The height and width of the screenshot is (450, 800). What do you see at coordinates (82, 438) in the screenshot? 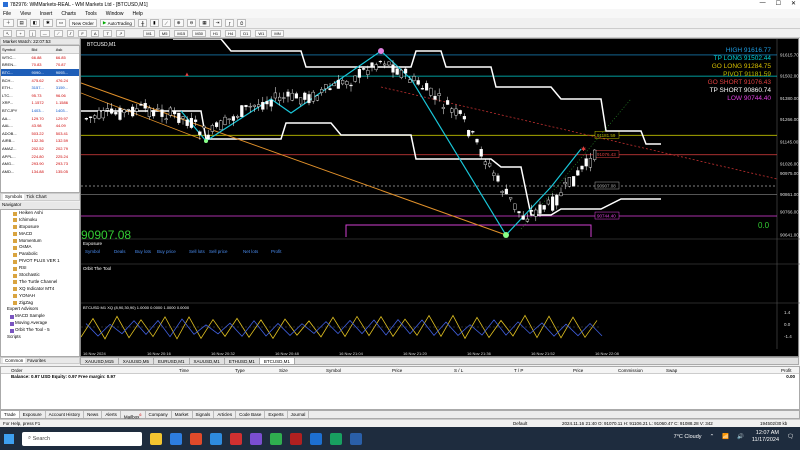
I see `taskbar-search: ⌕ Search` at bounding box center [82, 438].